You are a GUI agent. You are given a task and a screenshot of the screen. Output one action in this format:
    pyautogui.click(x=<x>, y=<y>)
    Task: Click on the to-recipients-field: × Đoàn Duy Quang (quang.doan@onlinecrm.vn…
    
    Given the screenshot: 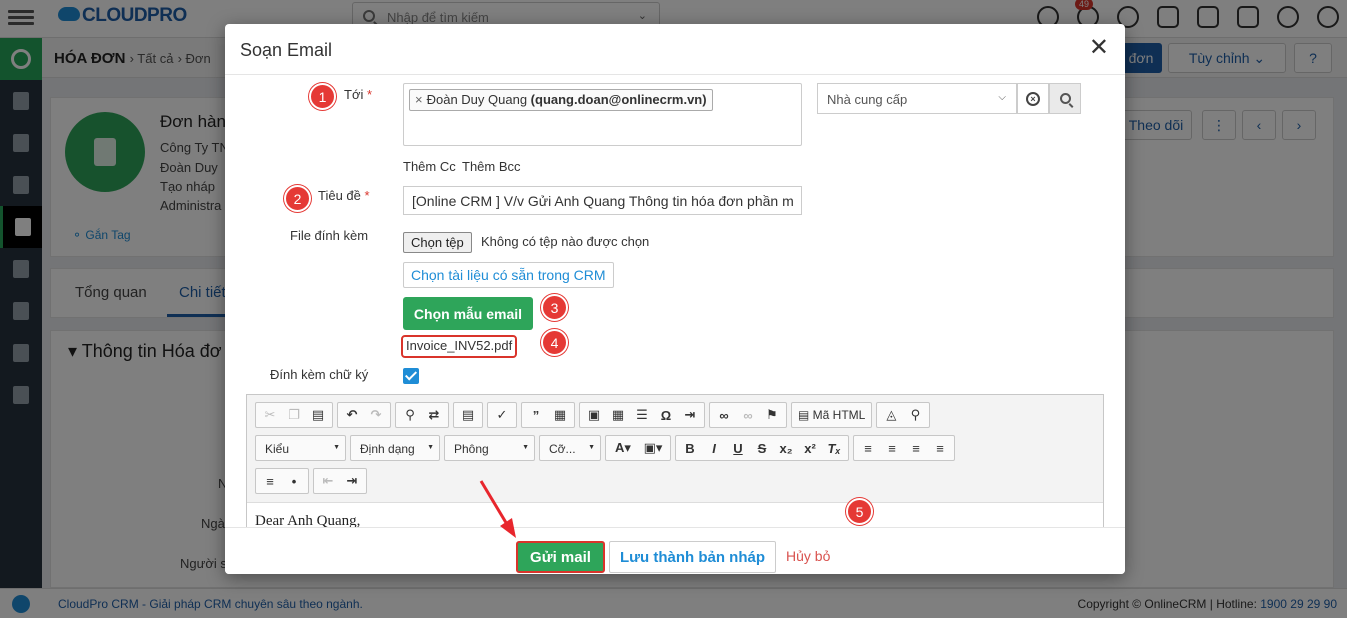 What is the action you would take?
    pyautogui.click(x=602, y=114)
    